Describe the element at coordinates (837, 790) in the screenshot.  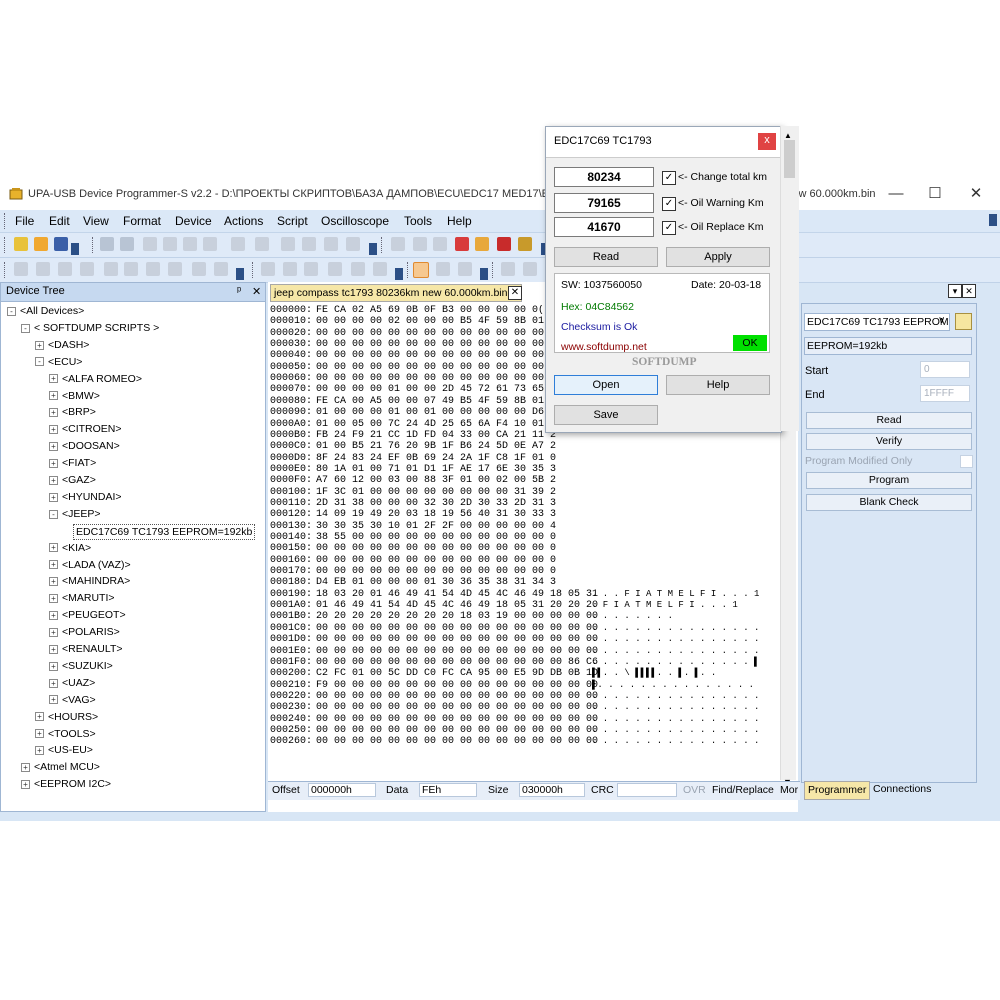
I see `tab-programmer: Programmer` at that location.